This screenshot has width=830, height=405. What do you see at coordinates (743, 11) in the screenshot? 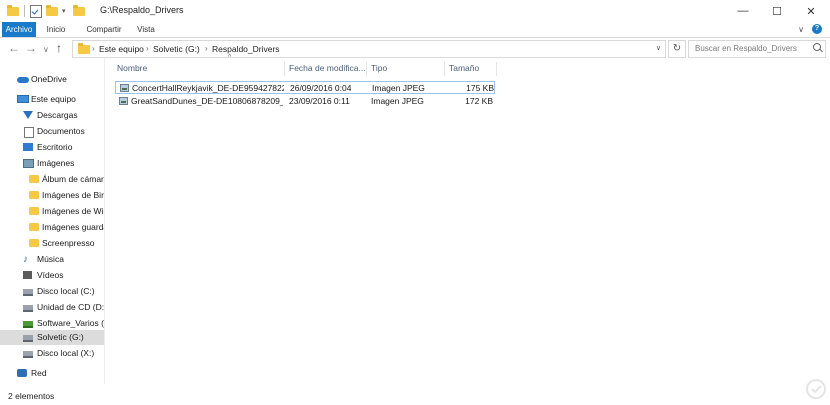
I see `minimize-button: —` at bounding box center [743, 11].